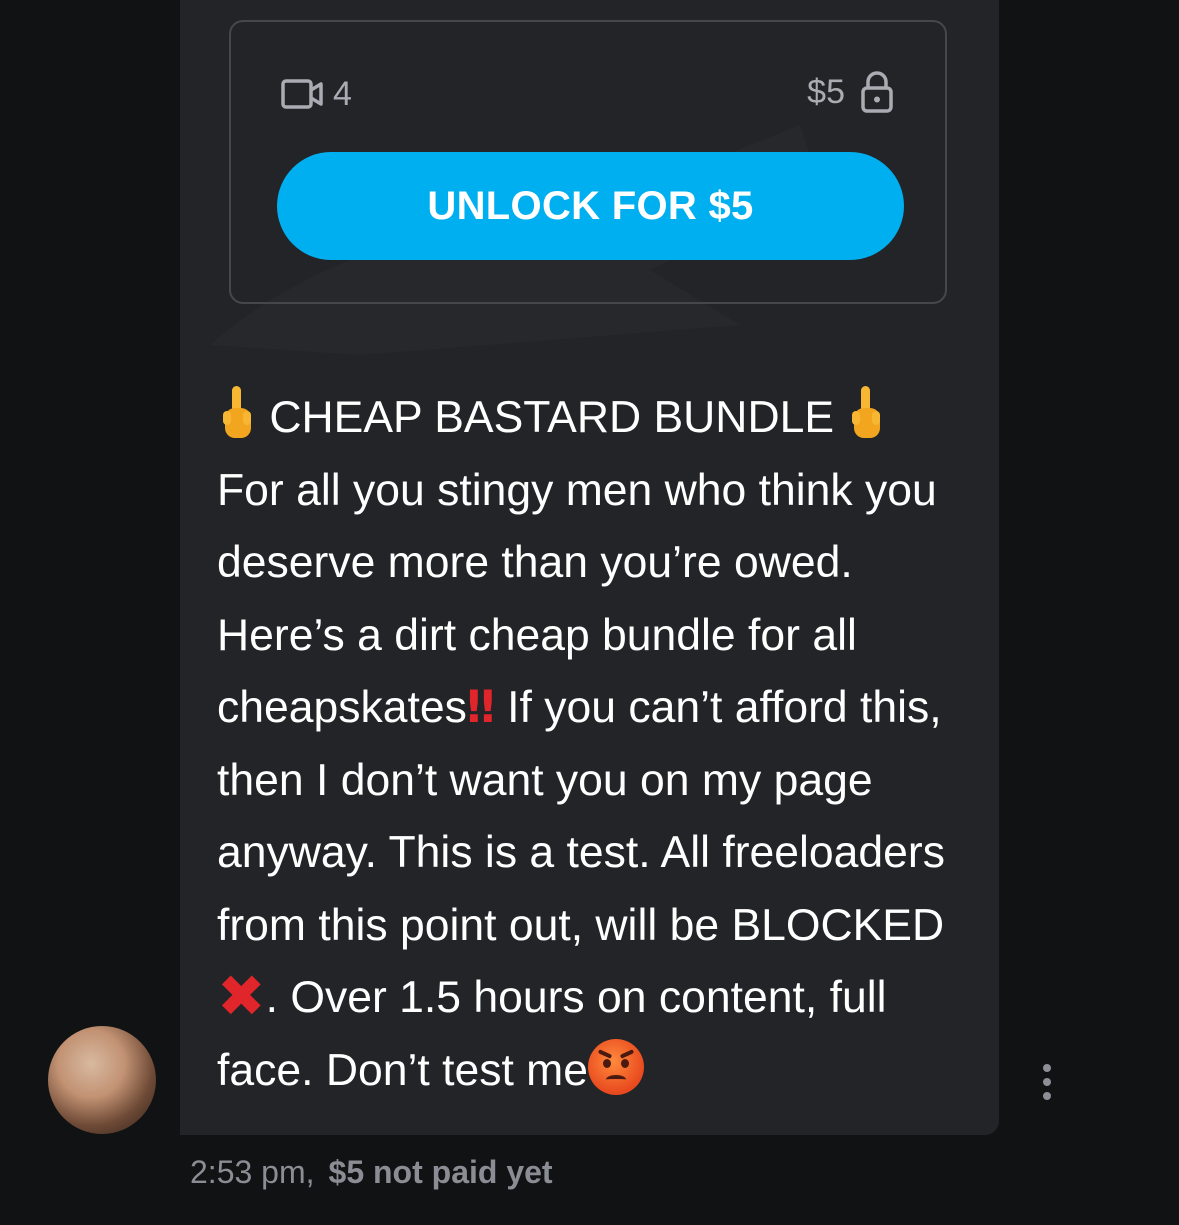 Image resolution: width=1179 pixels, height=1225 pixels. I want to click on payment-status: $5 not paid yet, so click(440, 1171).